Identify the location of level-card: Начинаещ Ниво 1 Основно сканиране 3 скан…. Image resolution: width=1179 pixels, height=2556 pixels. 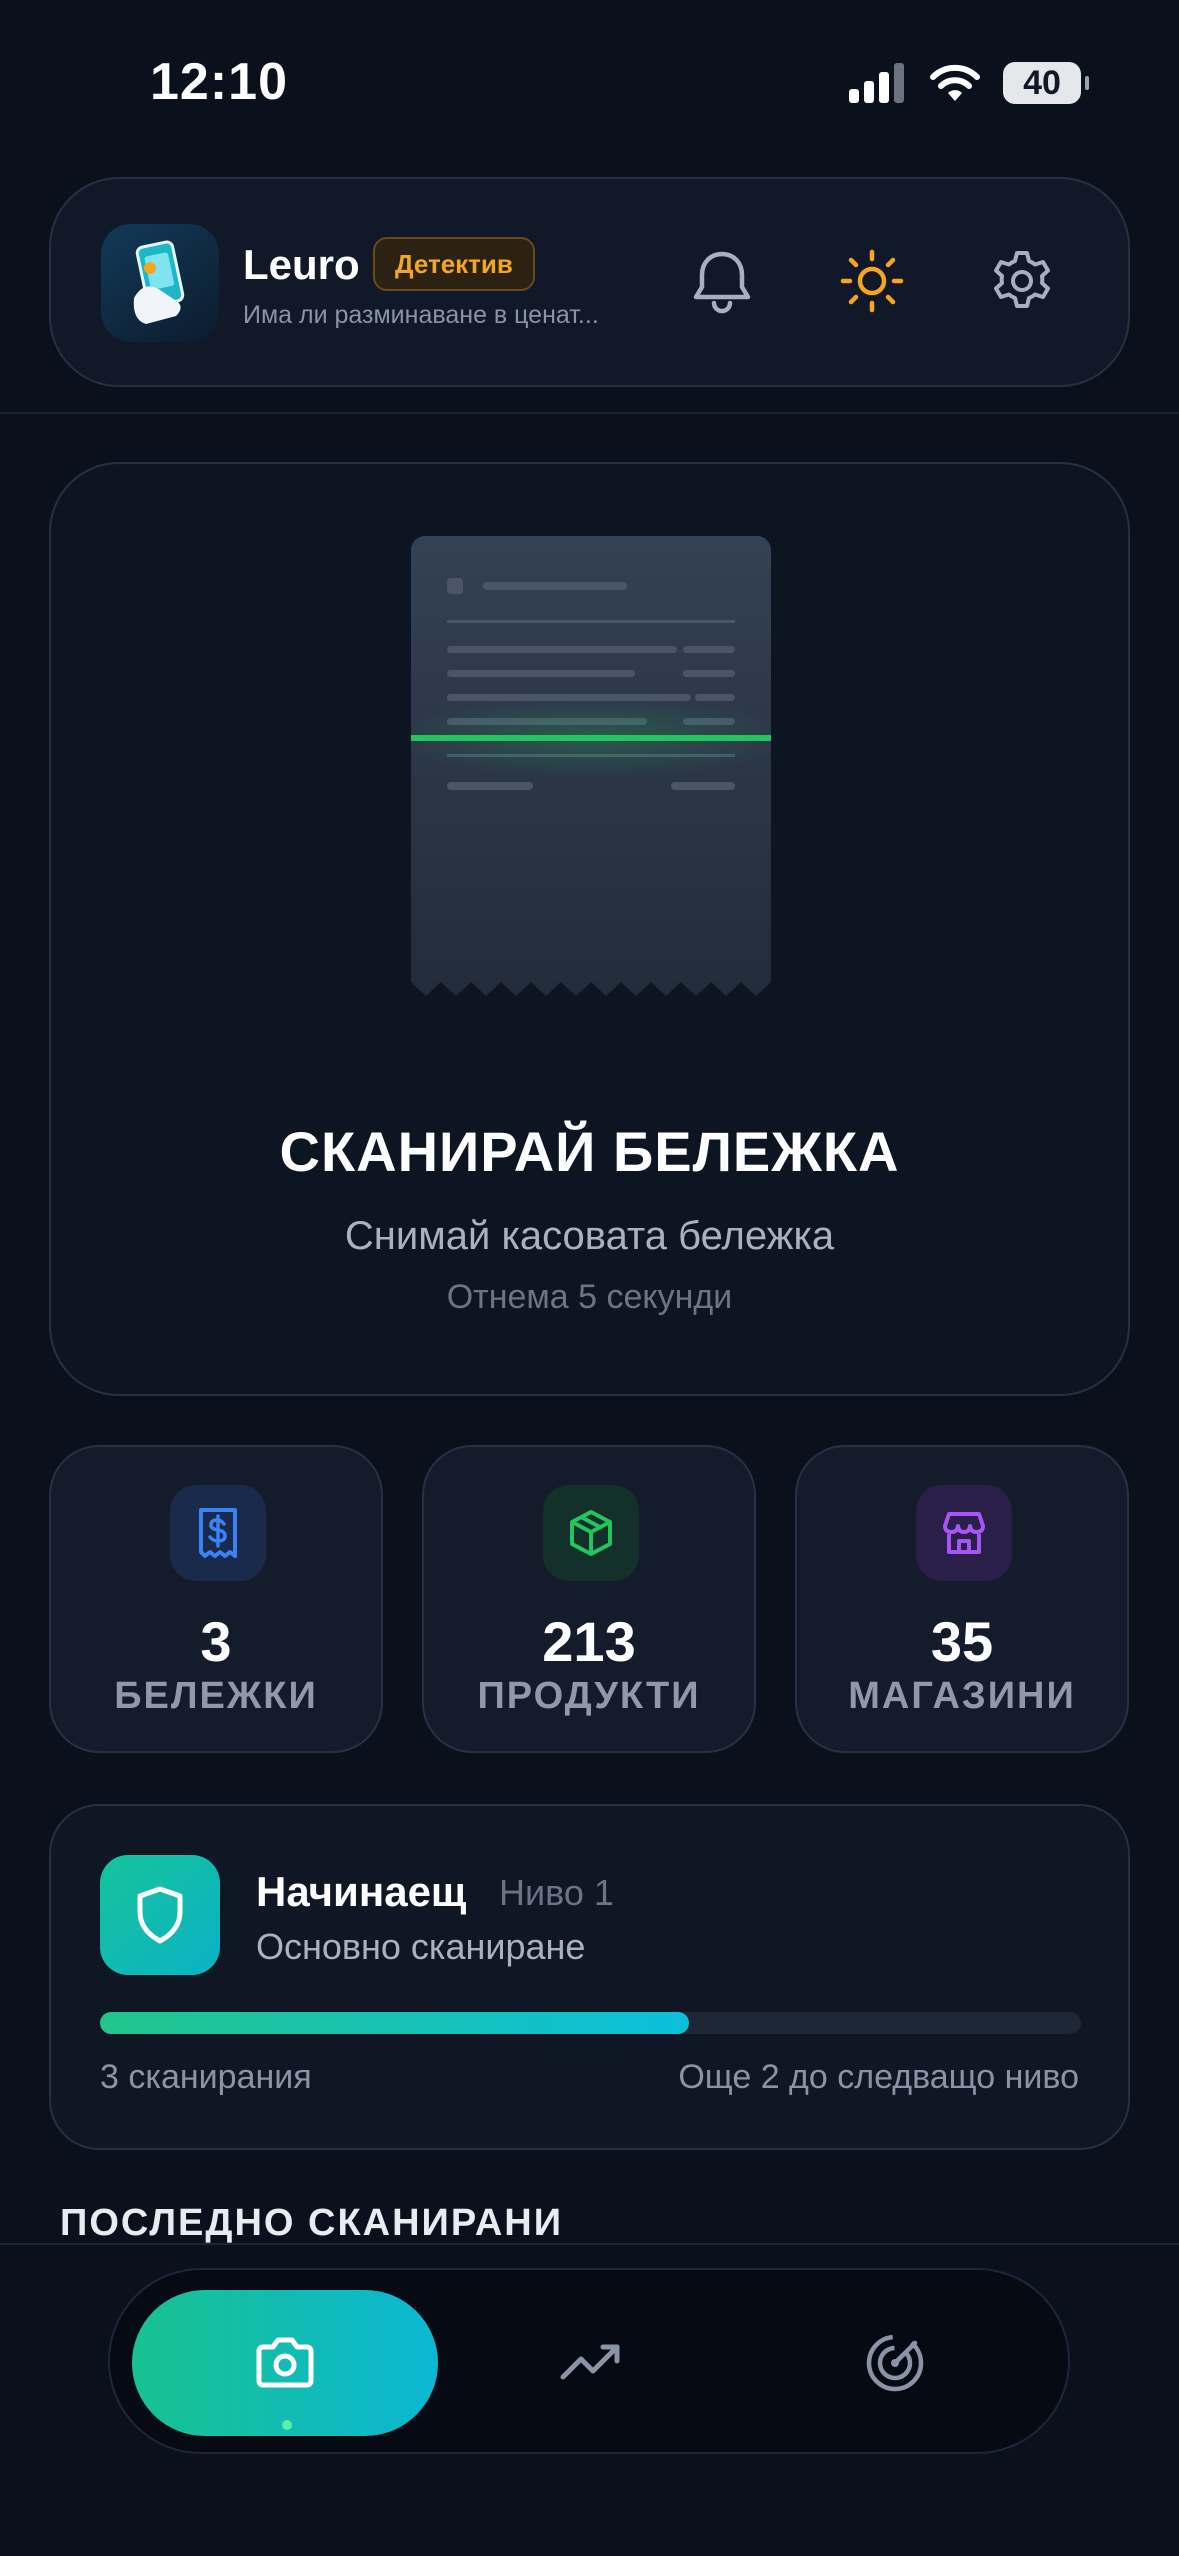
(589, 1977).